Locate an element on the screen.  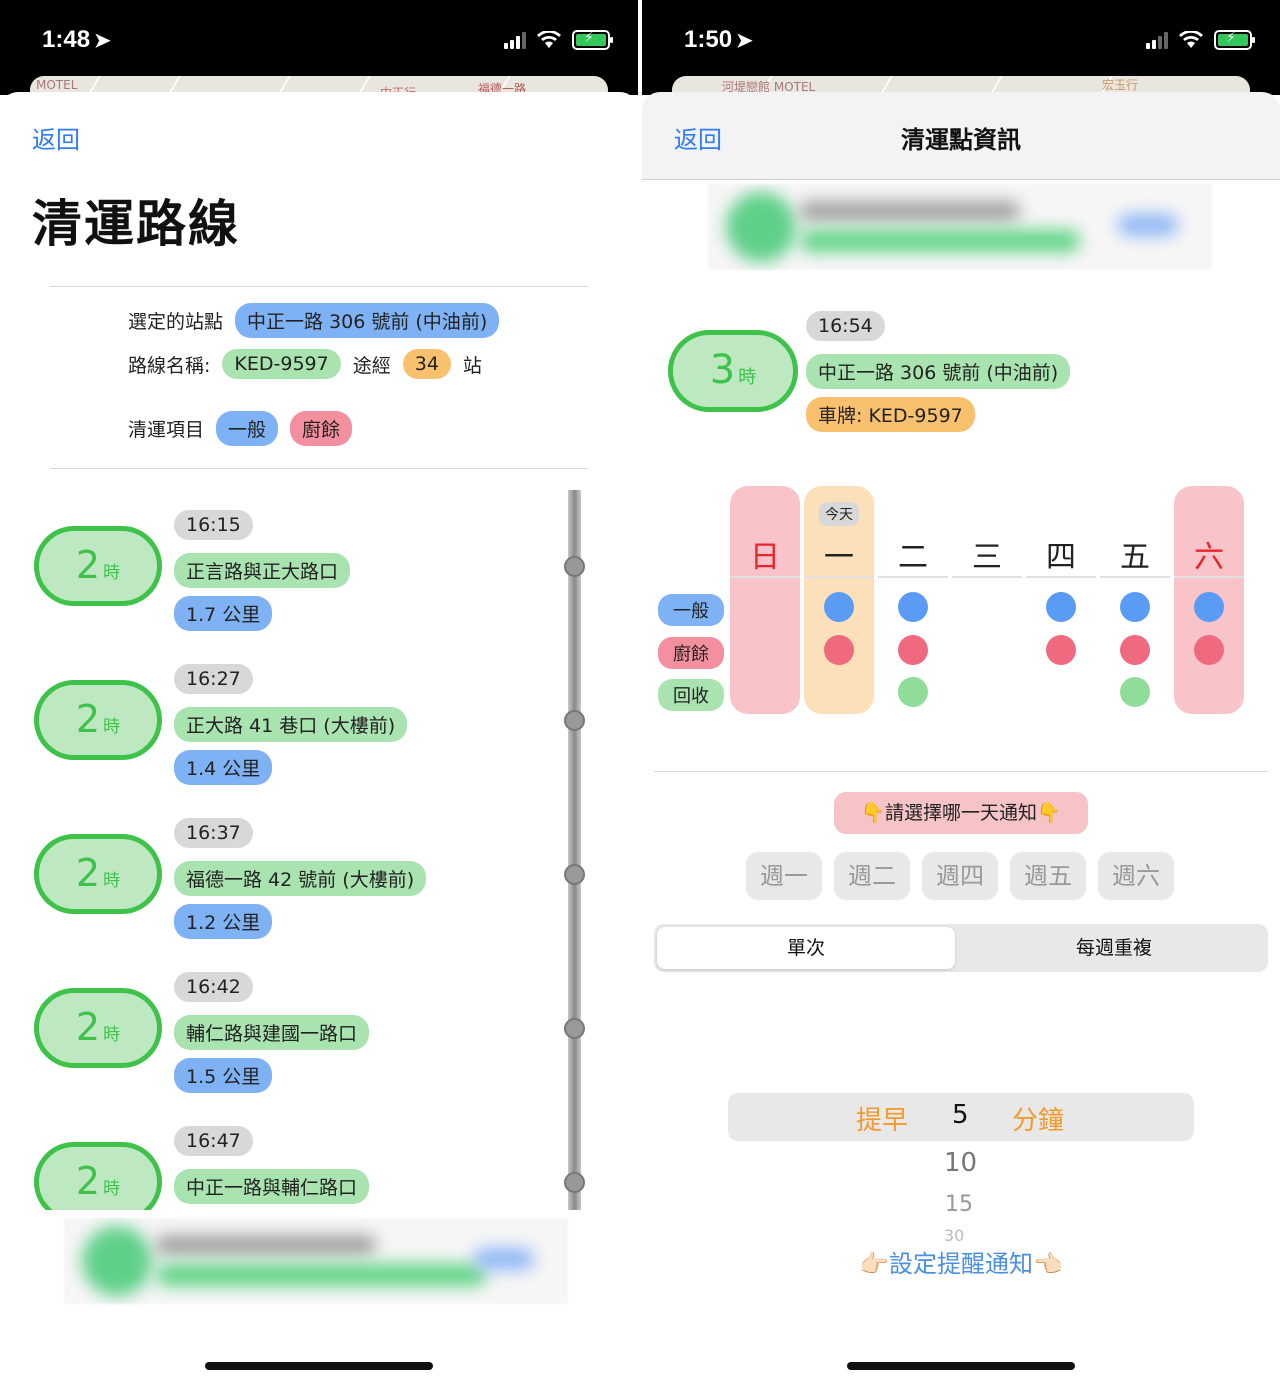
distance-badge: 1.7 公里 is located at coordinates (223, 613).